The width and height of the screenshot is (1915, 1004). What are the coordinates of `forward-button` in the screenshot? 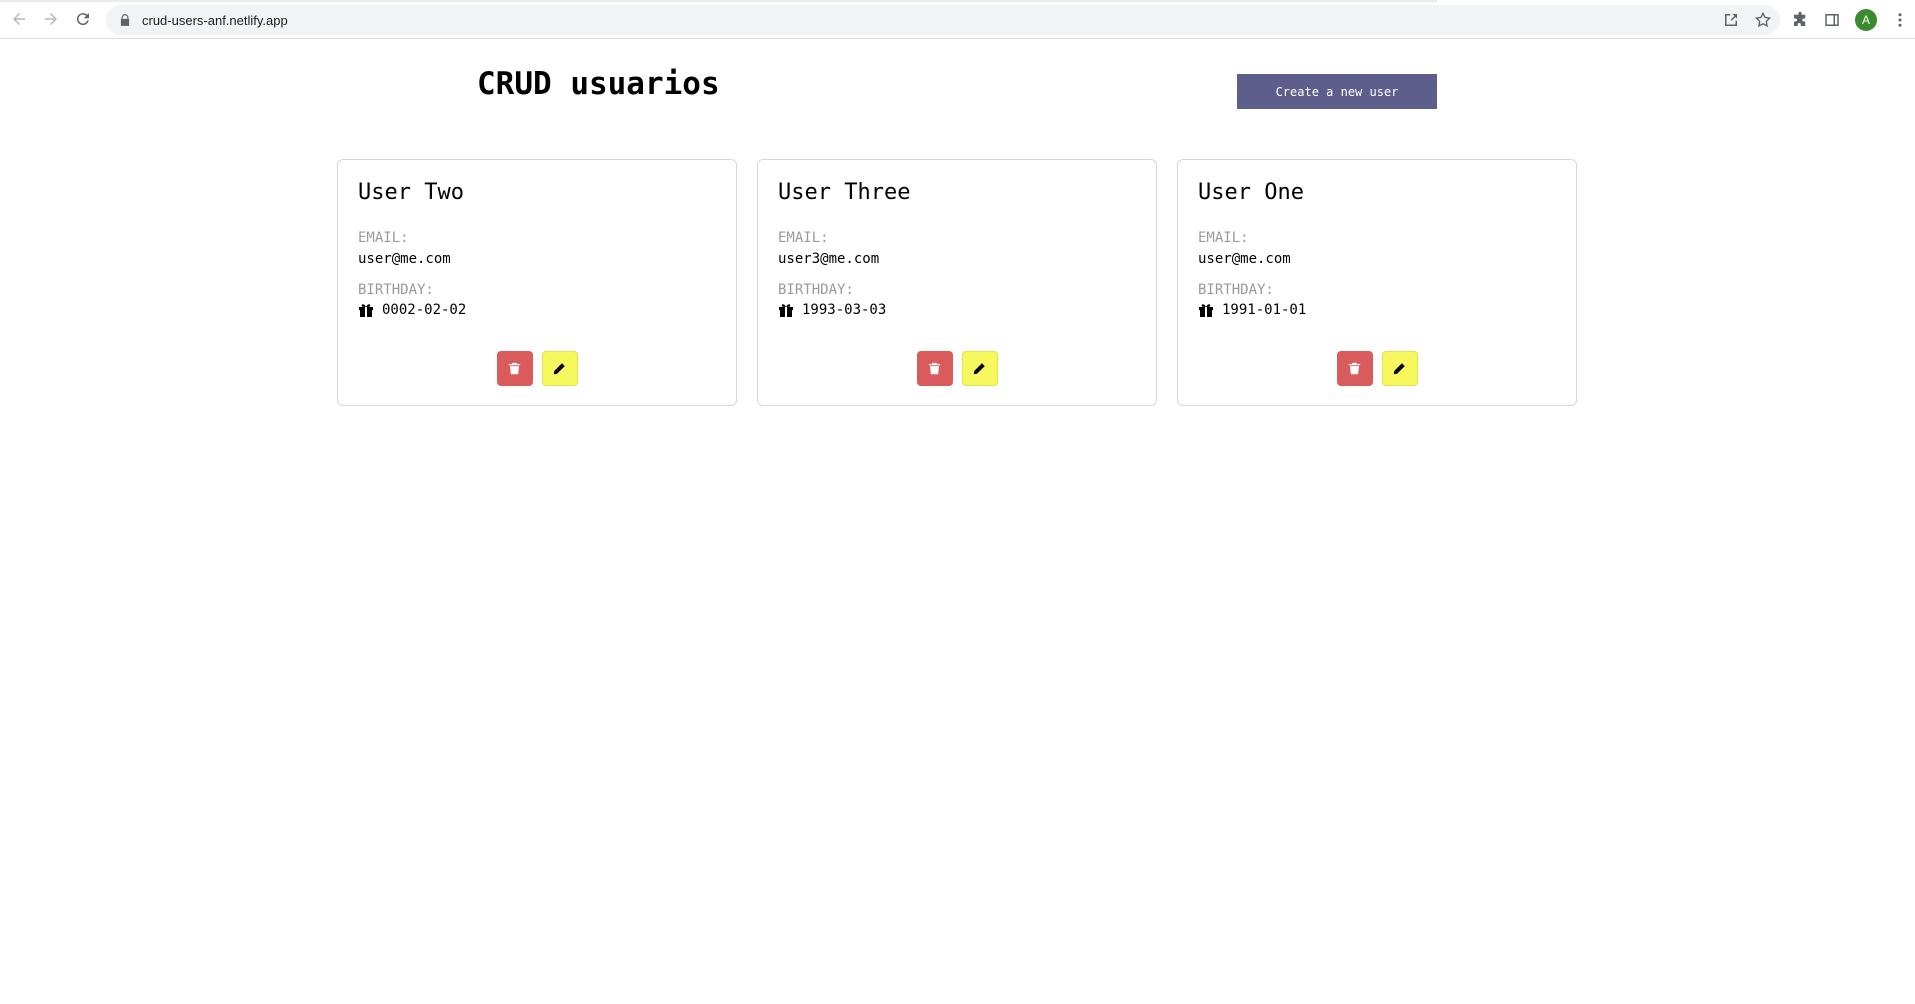 It's located at (51, 19).